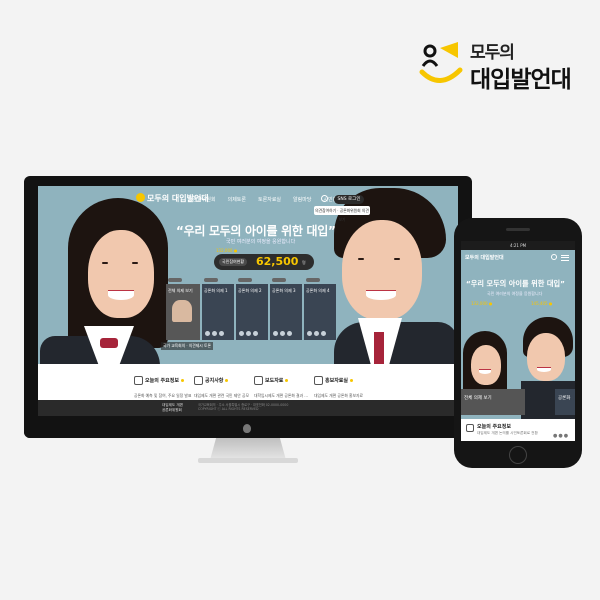  Describe the element at coordinates (187, 346) in the screenshot. I see `card-caption: 국가 교육회의 · 의견제시 토론` at that location.